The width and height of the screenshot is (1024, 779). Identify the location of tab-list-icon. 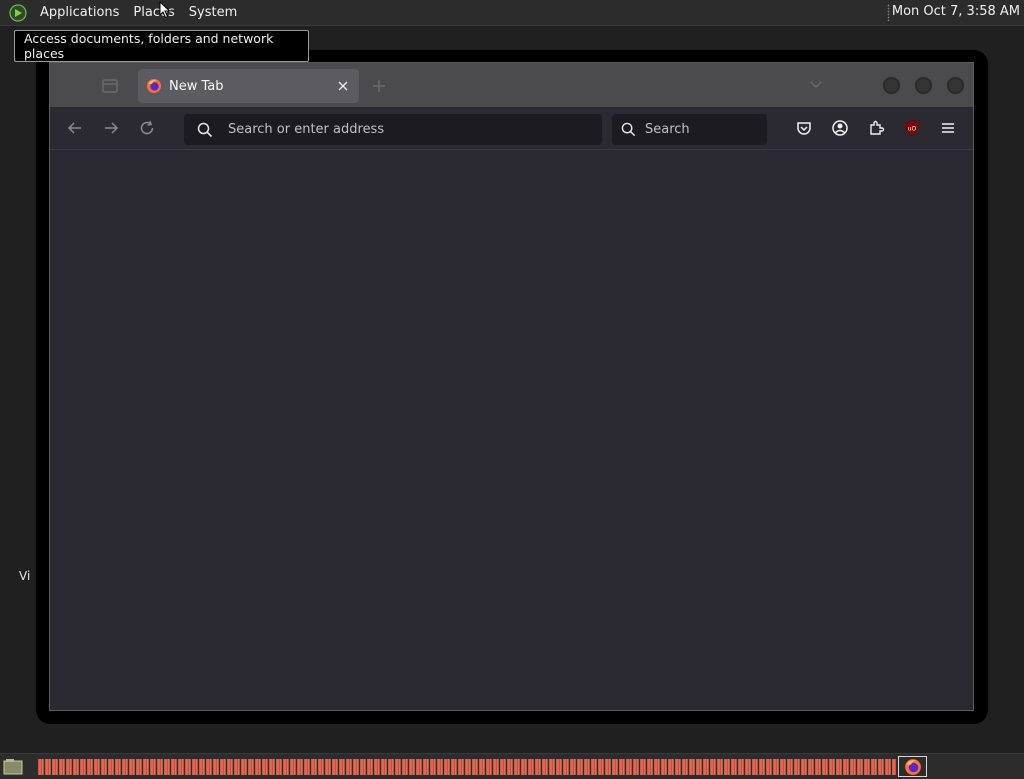
(110, 86).